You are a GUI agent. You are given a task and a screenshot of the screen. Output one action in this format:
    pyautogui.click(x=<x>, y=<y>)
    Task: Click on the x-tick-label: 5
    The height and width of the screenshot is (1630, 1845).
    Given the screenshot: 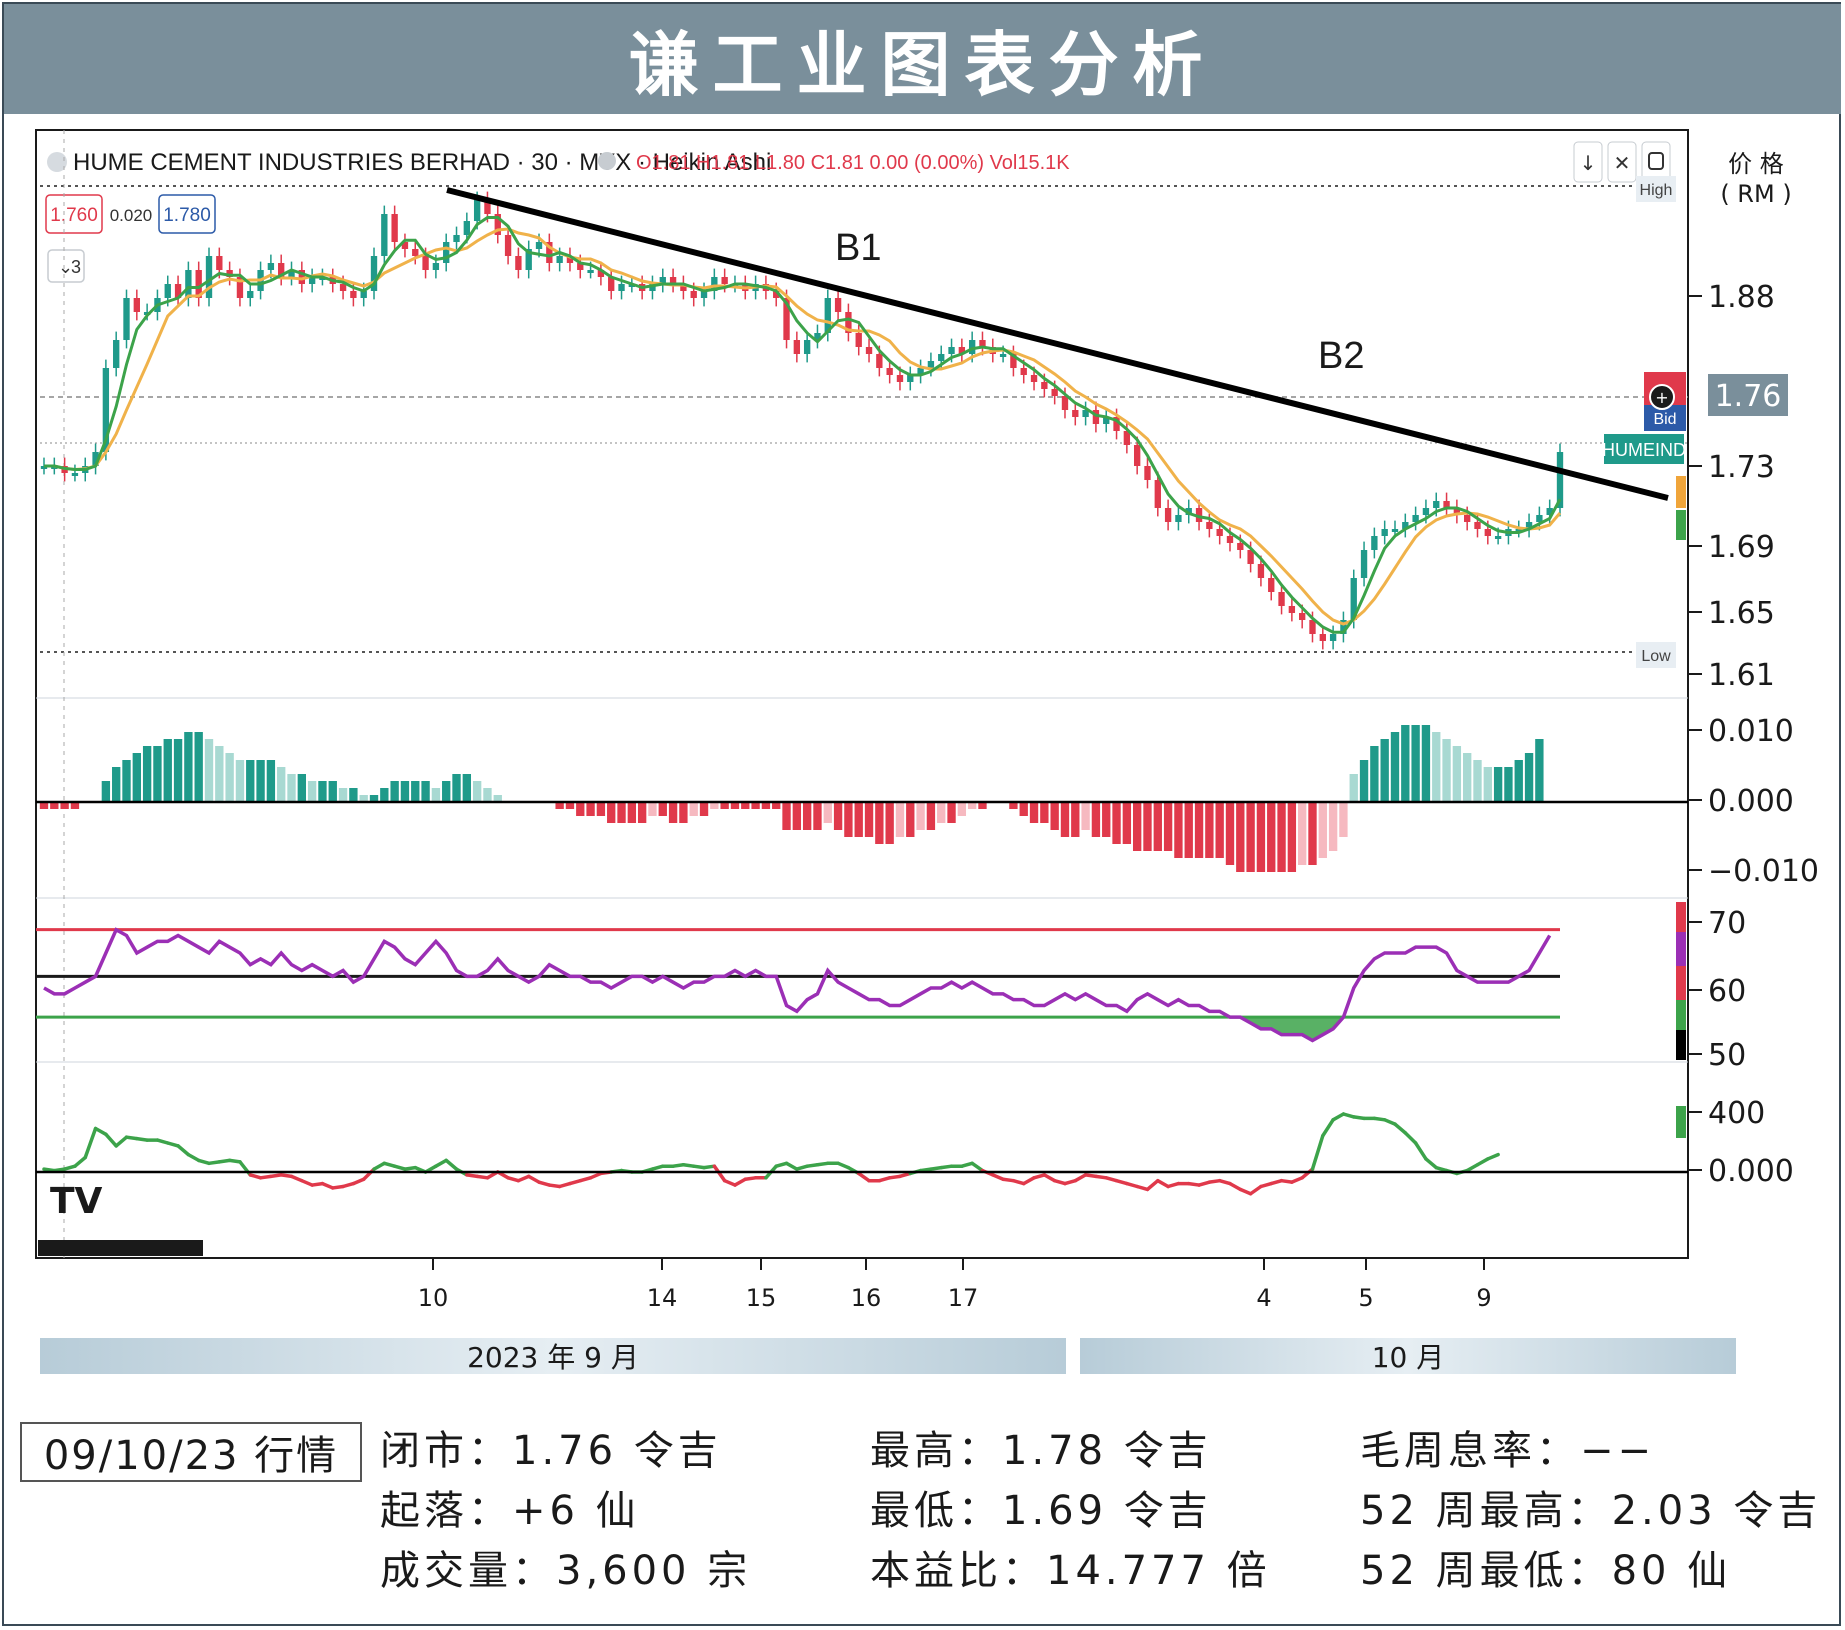 What is the action you would take?
    pyautogui.click(x=1365, y=1298)
    